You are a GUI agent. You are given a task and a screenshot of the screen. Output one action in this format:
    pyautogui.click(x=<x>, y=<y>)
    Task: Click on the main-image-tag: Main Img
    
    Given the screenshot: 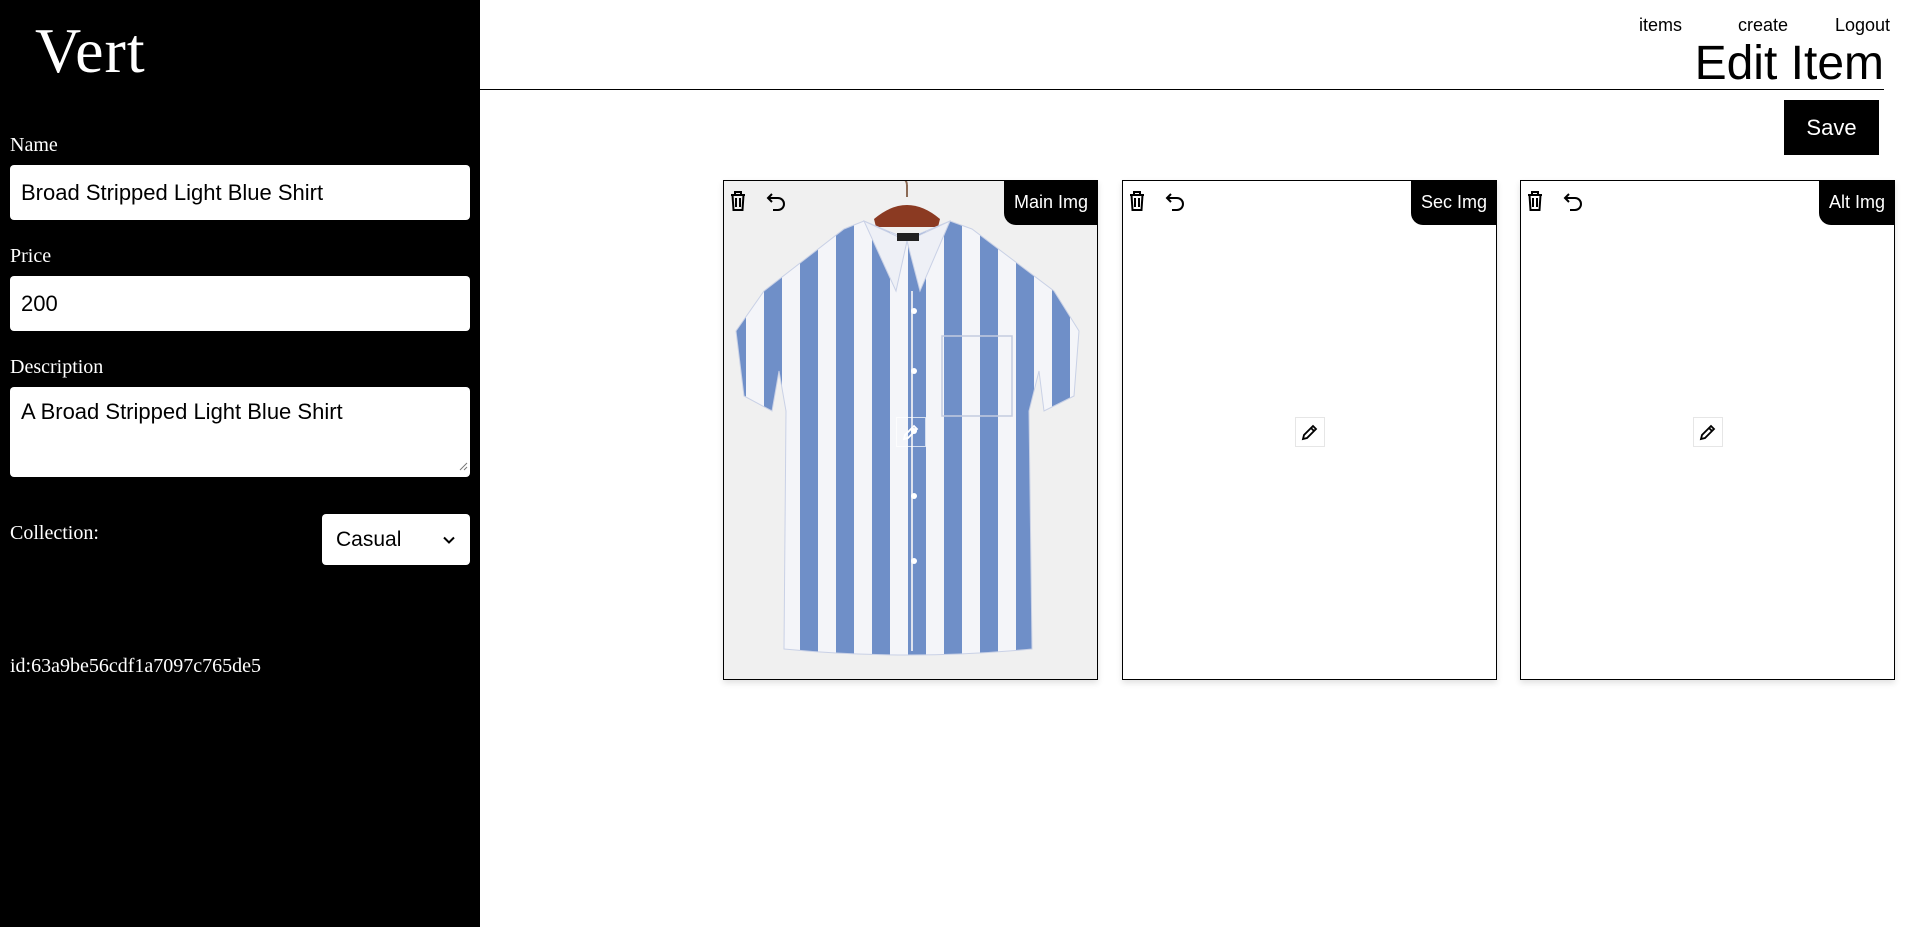 What is the action you would take?
    pyautogui.click(x=1050, y=203)
    